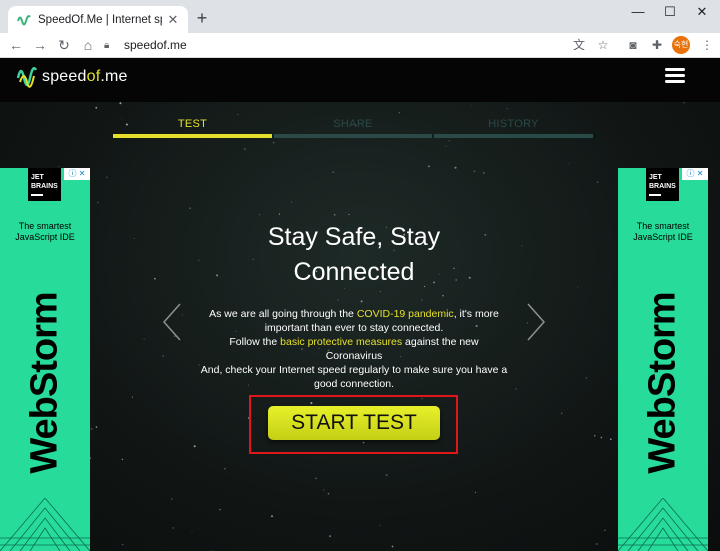  What do you see at coordinates (675, 76) in the screenshot?
I see `hamburger-menu-icon` at bounding box center [675, 76].